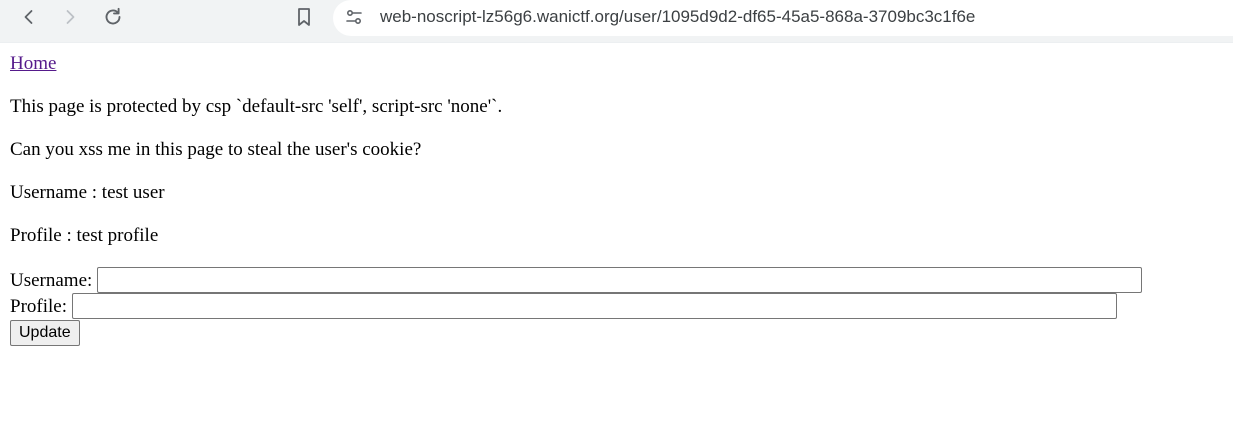  I want to click on profile-row: Profile:, so click(615, 306).